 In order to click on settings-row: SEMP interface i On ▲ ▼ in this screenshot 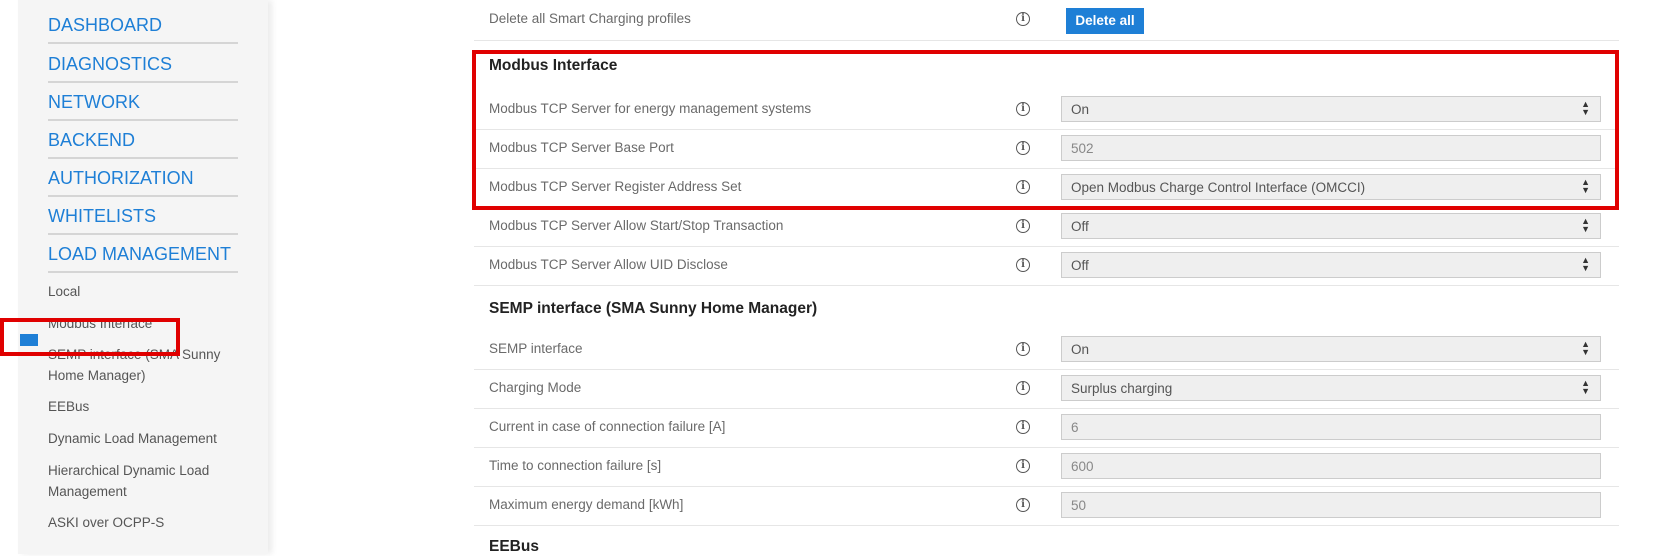, I will do `click(1046, 350)`.